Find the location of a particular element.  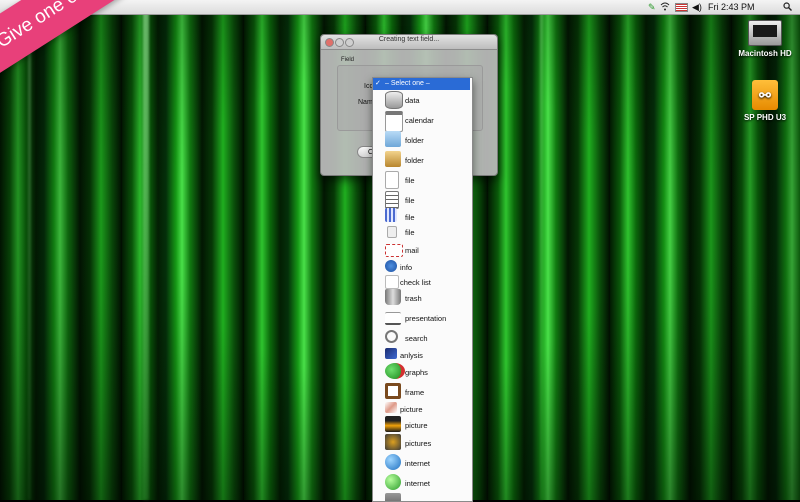

dropdown-item-frame: frame is located at coordinates (421, 392).